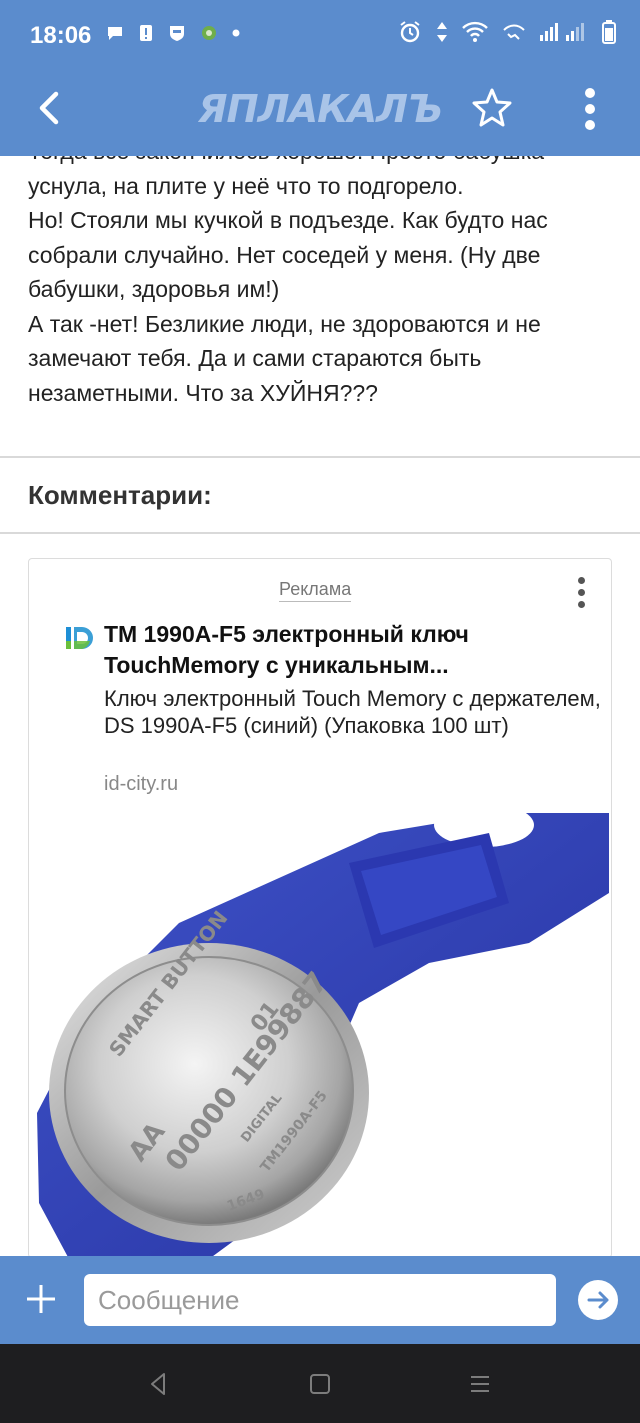  I want to click on nav-recents-icon, so click(480, 1384).